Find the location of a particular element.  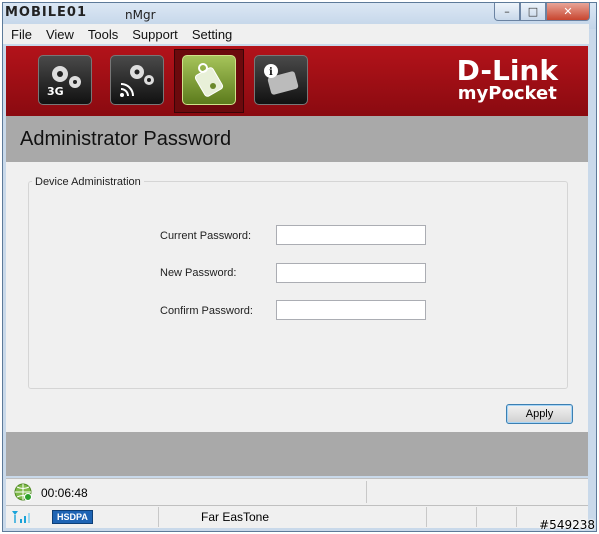

carrier-name: Far EasTone is located at coordinates (235, 517).